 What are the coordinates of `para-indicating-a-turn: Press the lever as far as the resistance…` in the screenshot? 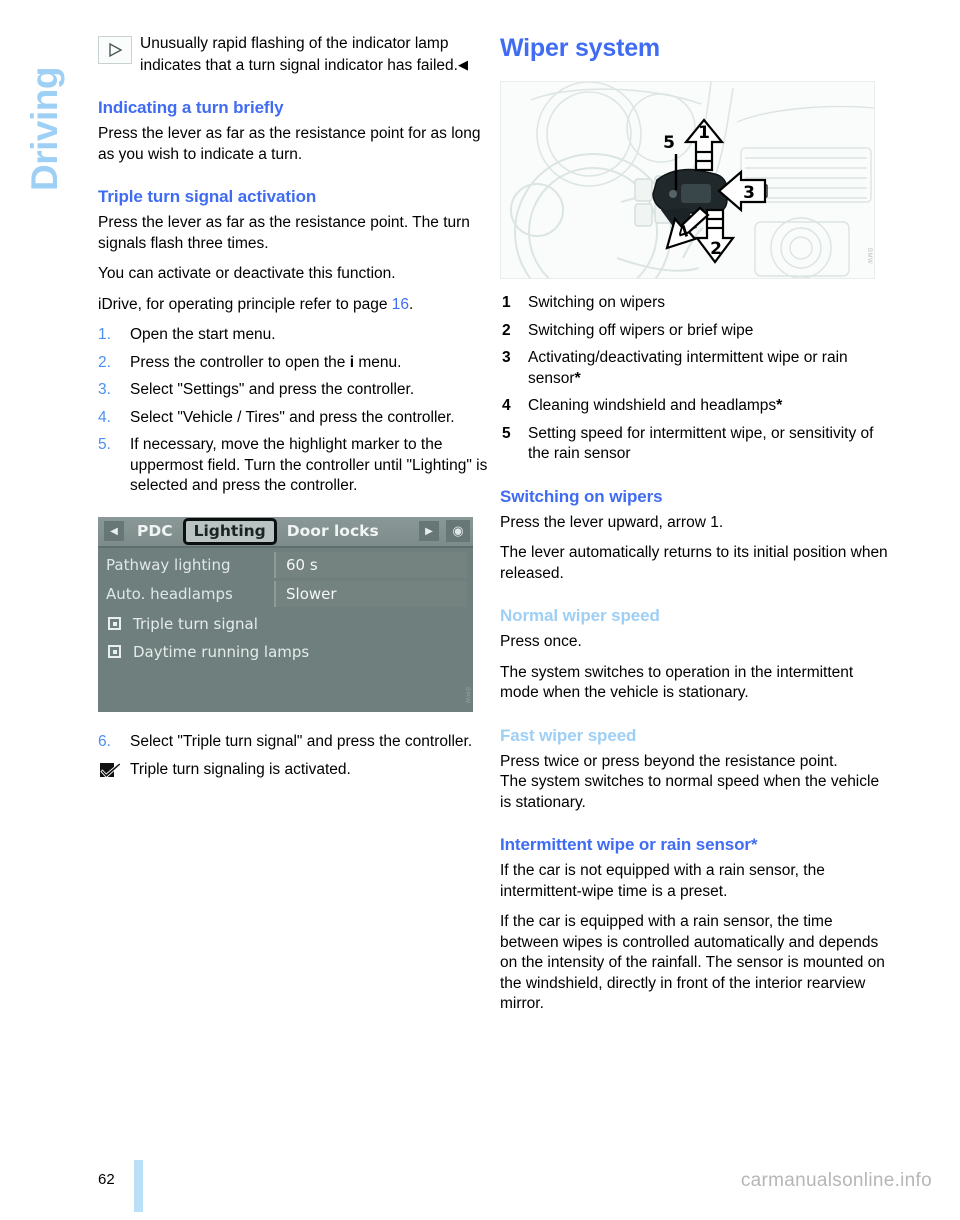 It's located at (289, 144).